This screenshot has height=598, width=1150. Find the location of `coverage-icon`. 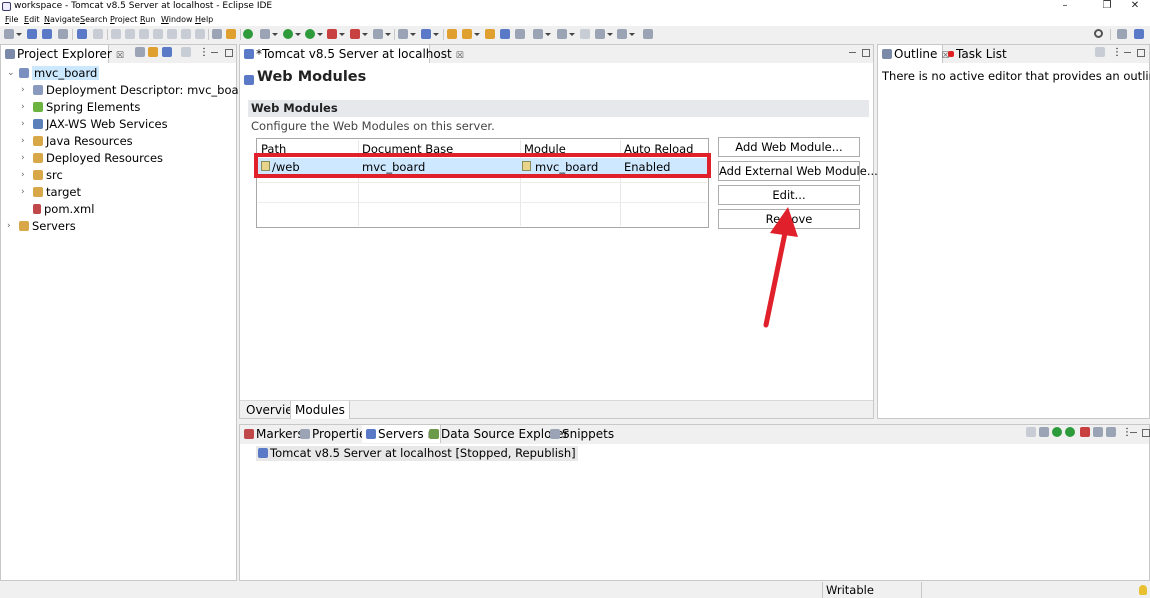

coverage-icon is located at coordinates (314, 34).